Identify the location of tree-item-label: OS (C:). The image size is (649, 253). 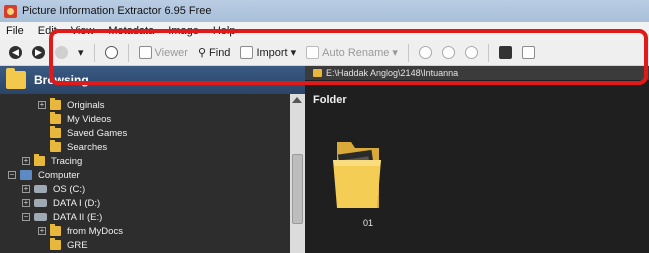
(69, 189).